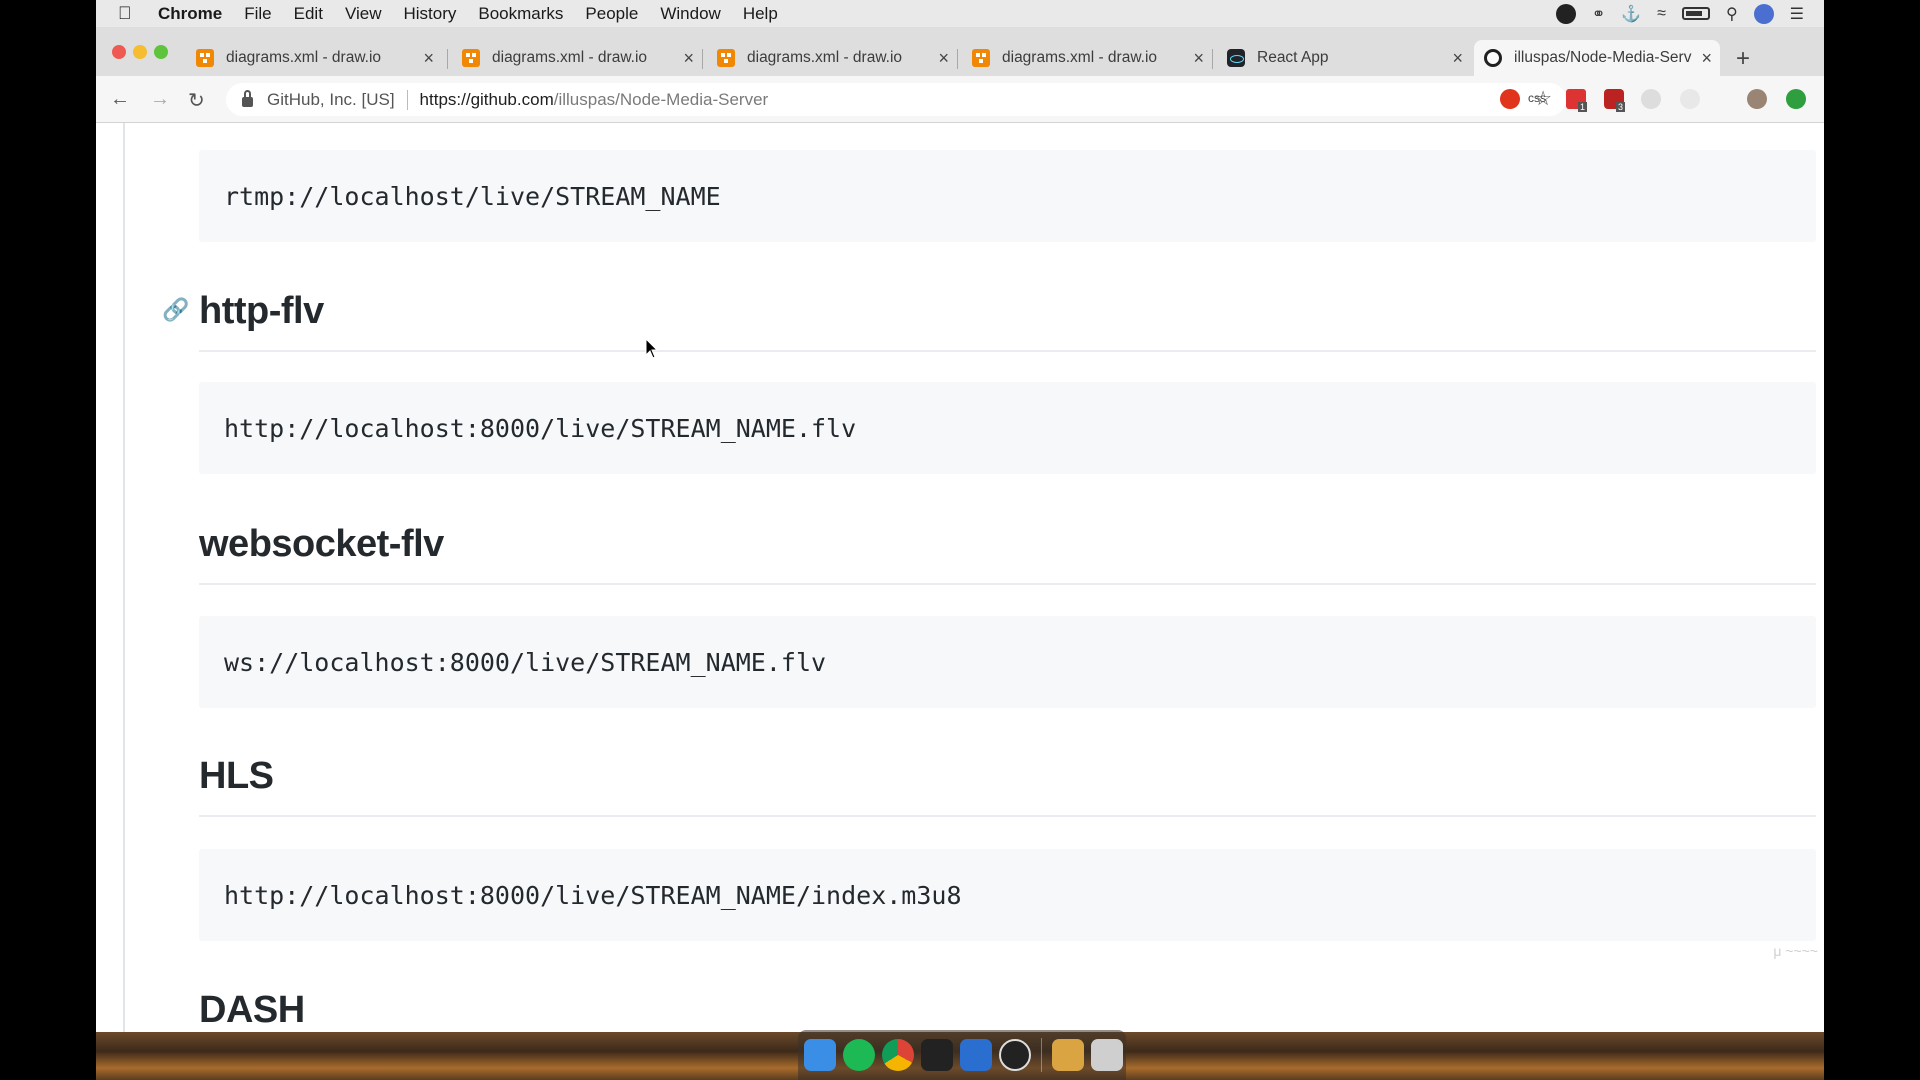 Image resolution: width=1920 pixels, height=1080 pixels. Describe the element at coordinates (252, 1010) in the screenshot. I see `heading-dash: DASH` at that location.